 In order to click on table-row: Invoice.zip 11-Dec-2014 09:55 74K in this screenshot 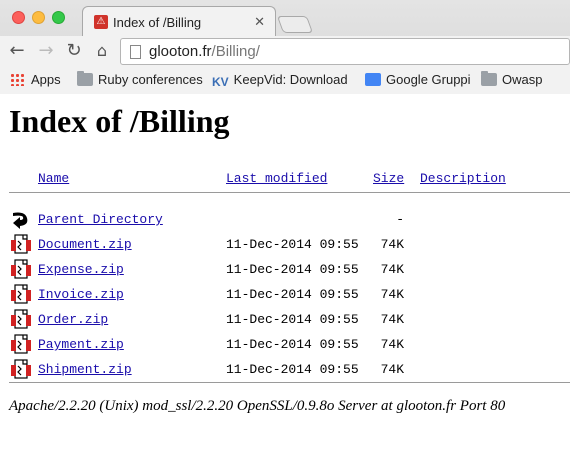, I will do `click(285, 297)`.